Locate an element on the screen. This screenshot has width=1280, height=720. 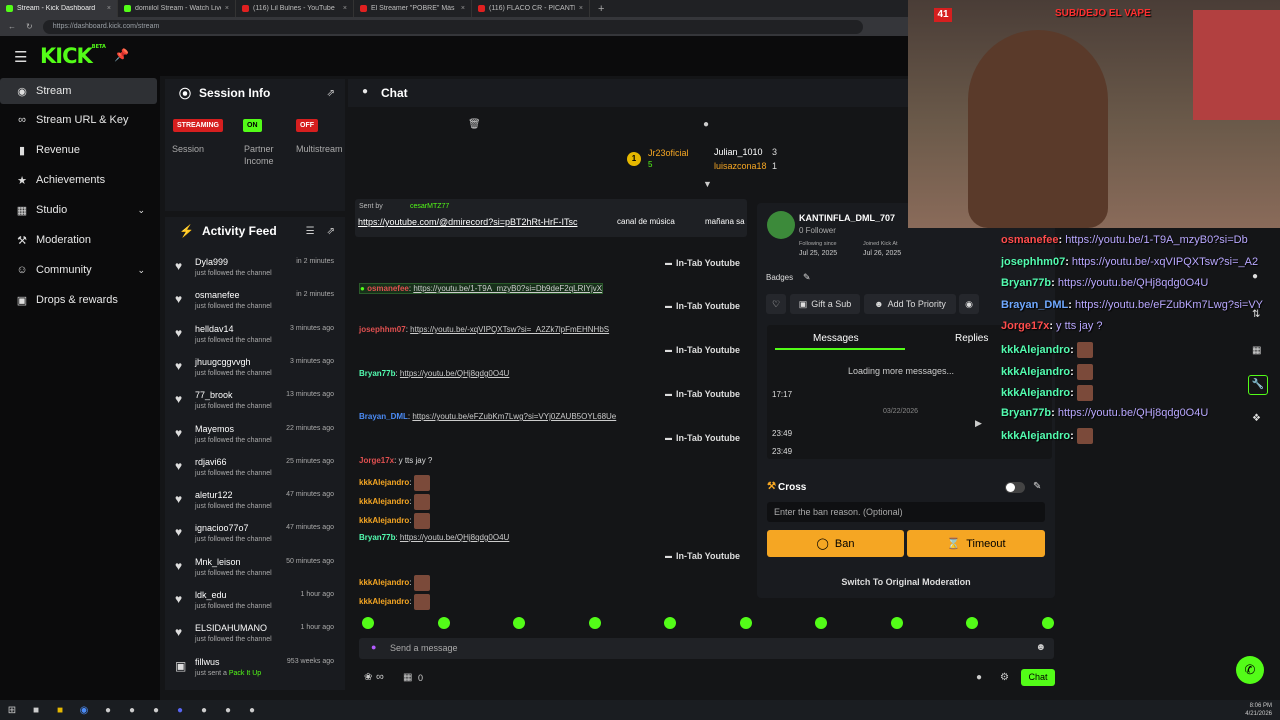
leaderboard-second: Julian_1010 is located at coordinates (738, 152).